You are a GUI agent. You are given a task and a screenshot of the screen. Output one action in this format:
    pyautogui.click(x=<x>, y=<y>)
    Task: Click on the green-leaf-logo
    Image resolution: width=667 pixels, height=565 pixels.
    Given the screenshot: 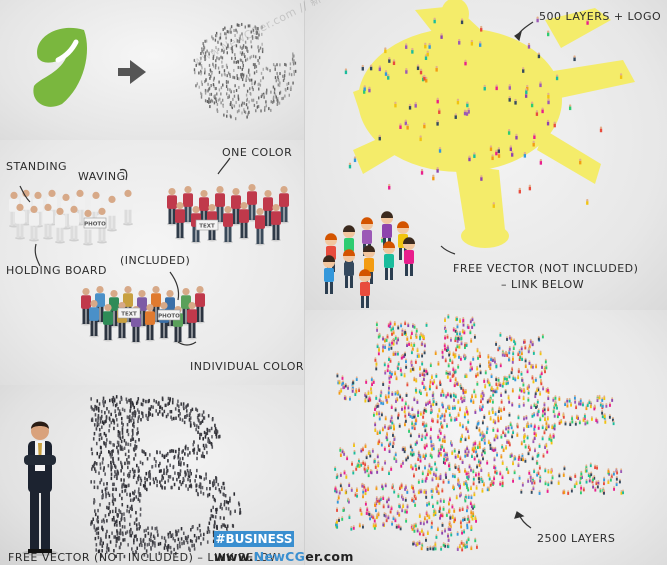 What is the action you would take?
    pyautogui.click(x=60, y=67)
    